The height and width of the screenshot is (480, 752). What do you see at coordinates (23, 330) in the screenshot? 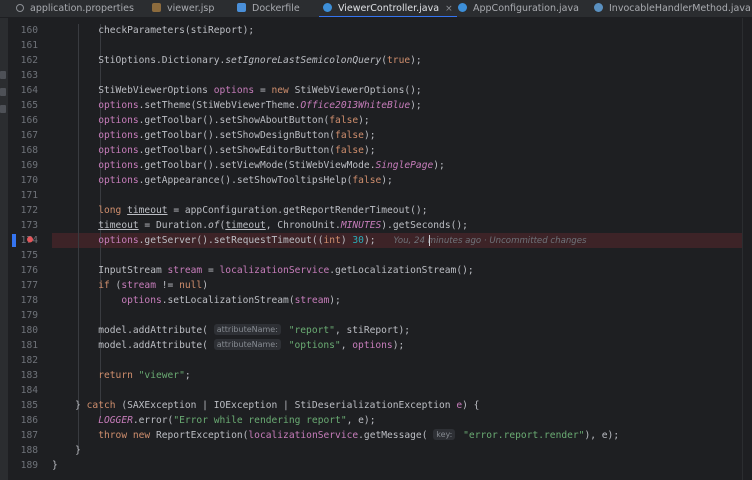
I see `line-number: 180` at bounding box center [23, 330].